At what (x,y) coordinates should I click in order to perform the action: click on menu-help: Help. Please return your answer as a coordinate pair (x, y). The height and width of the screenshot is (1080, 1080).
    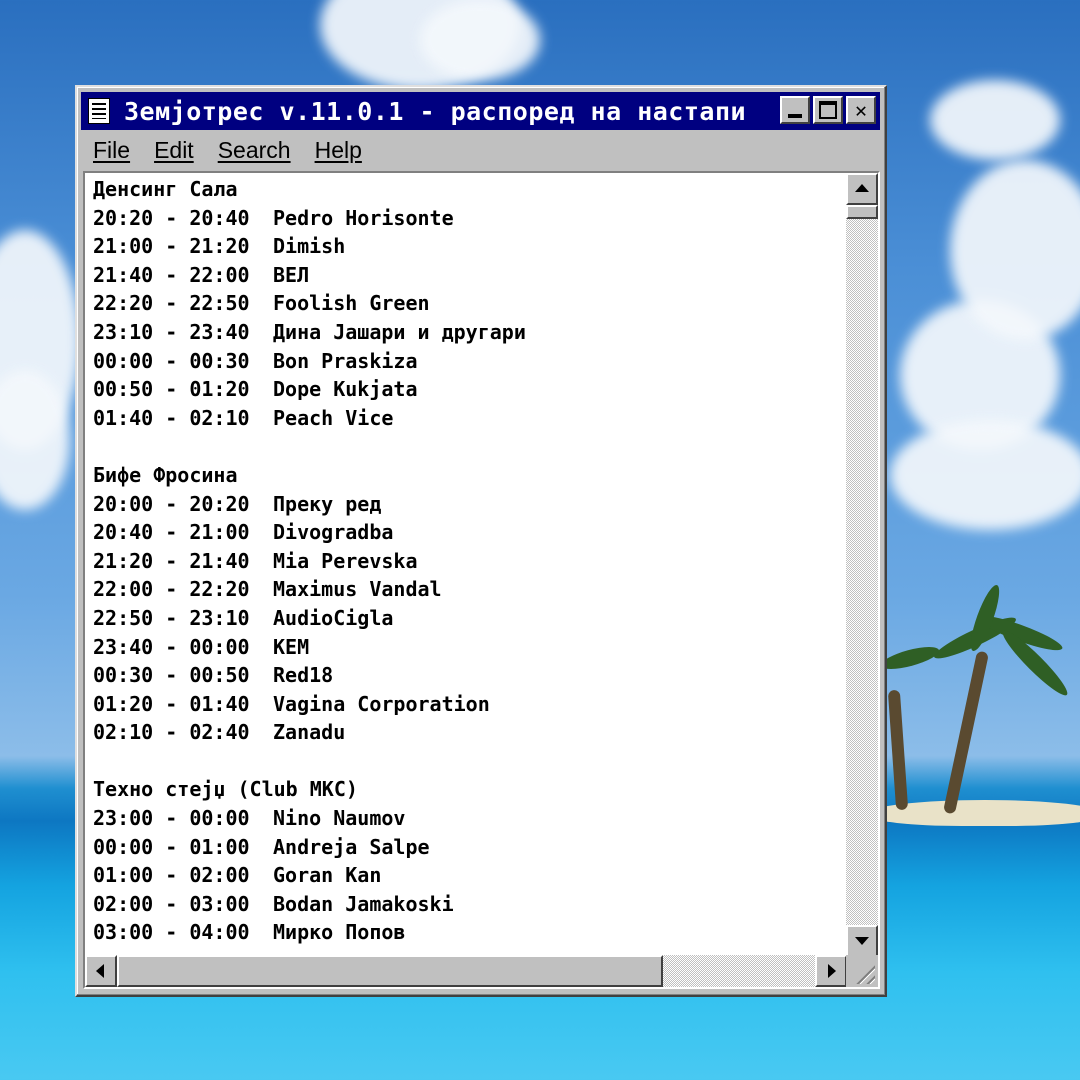
    Looking at the image, I should click on (338, 150).